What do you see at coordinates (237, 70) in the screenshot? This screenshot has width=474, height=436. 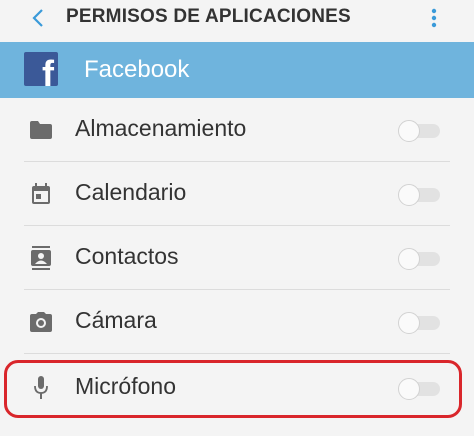 I see `app-header: f Facebook` at bounding box center [237, 70].